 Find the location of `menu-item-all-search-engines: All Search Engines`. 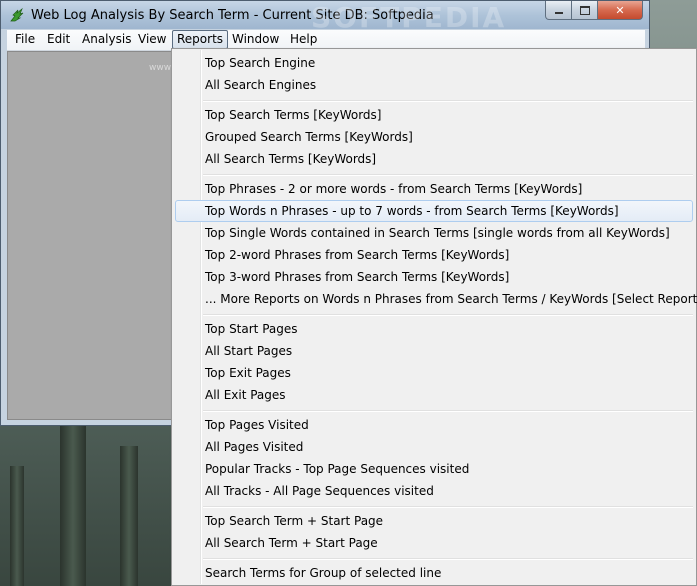

menu-item-all-search-engines: All Search Engines is located at coordinates (434, 85).